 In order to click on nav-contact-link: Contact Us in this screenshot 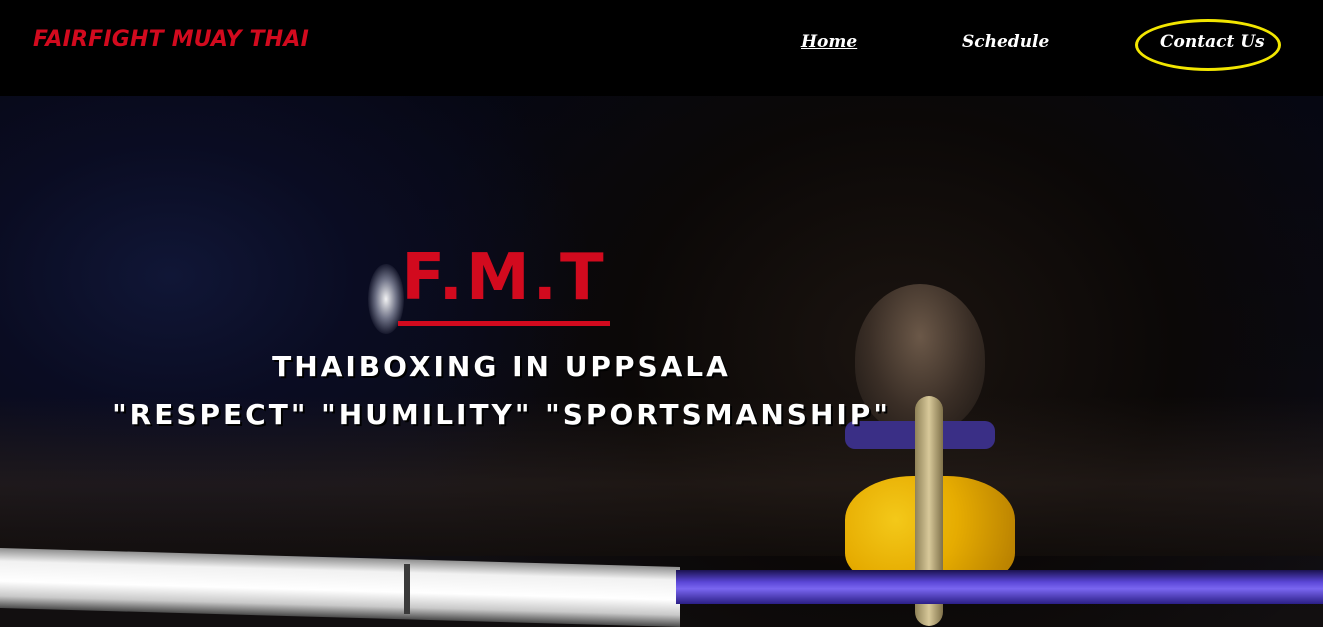, I will do `click(1212, 42)`.